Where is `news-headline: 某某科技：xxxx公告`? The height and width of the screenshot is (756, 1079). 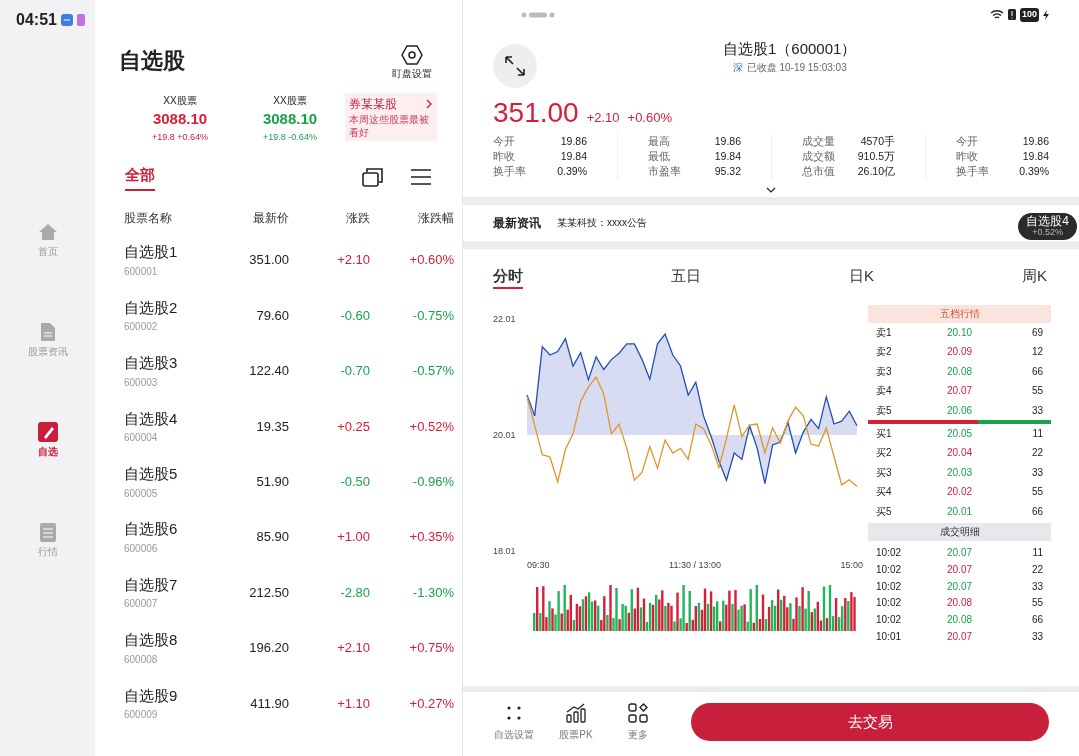
news-headline: 某某科技：xxxx公告 is located at coordinates (602, 222).